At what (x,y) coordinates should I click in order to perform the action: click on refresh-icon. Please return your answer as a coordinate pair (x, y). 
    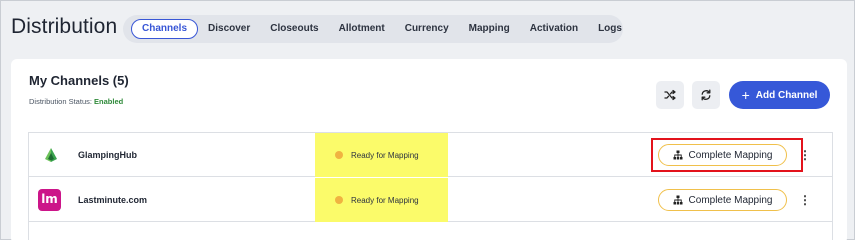
    Looking at the image, I should click on (706, 95).